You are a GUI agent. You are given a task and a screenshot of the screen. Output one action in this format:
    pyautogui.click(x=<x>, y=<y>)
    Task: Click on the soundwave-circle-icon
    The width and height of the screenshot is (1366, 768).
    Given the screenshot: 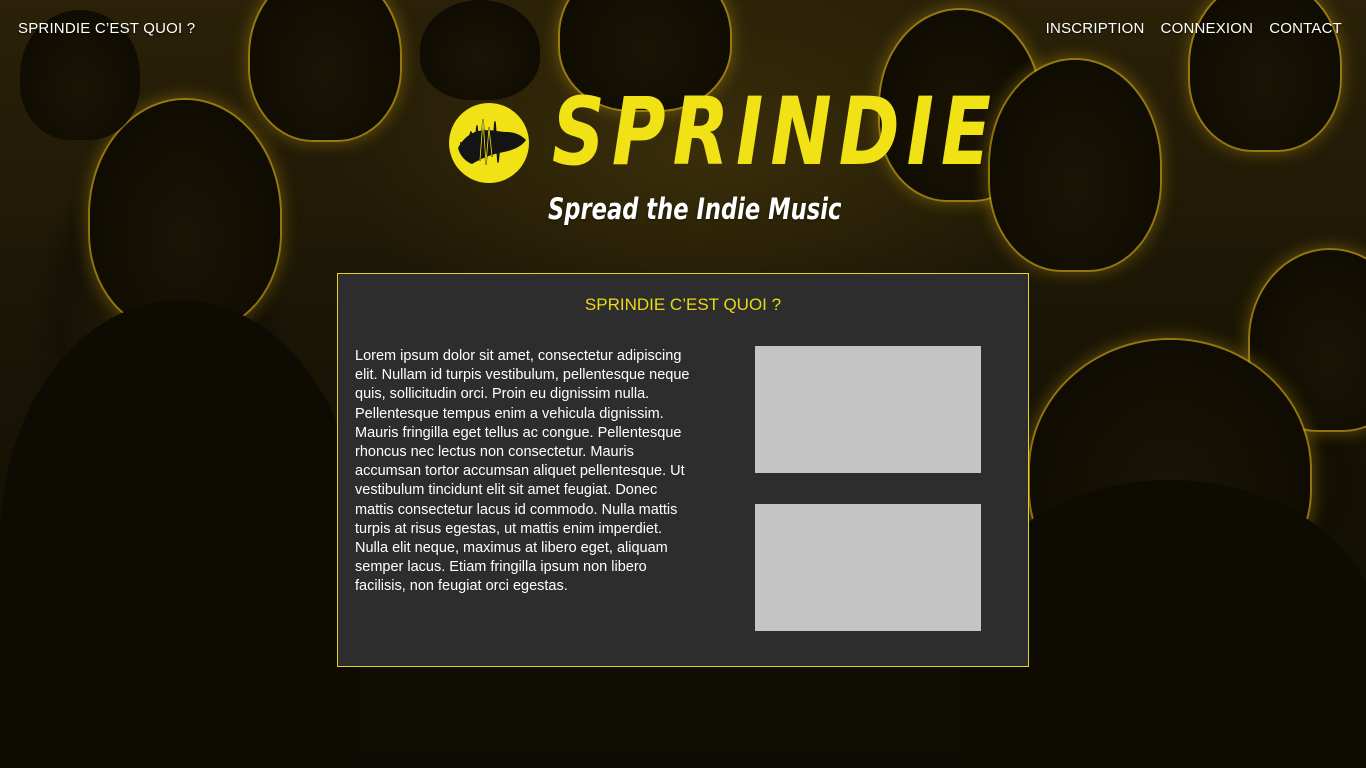 What is the action you would take?
    pyautogui.click(x=489, y=143)
    